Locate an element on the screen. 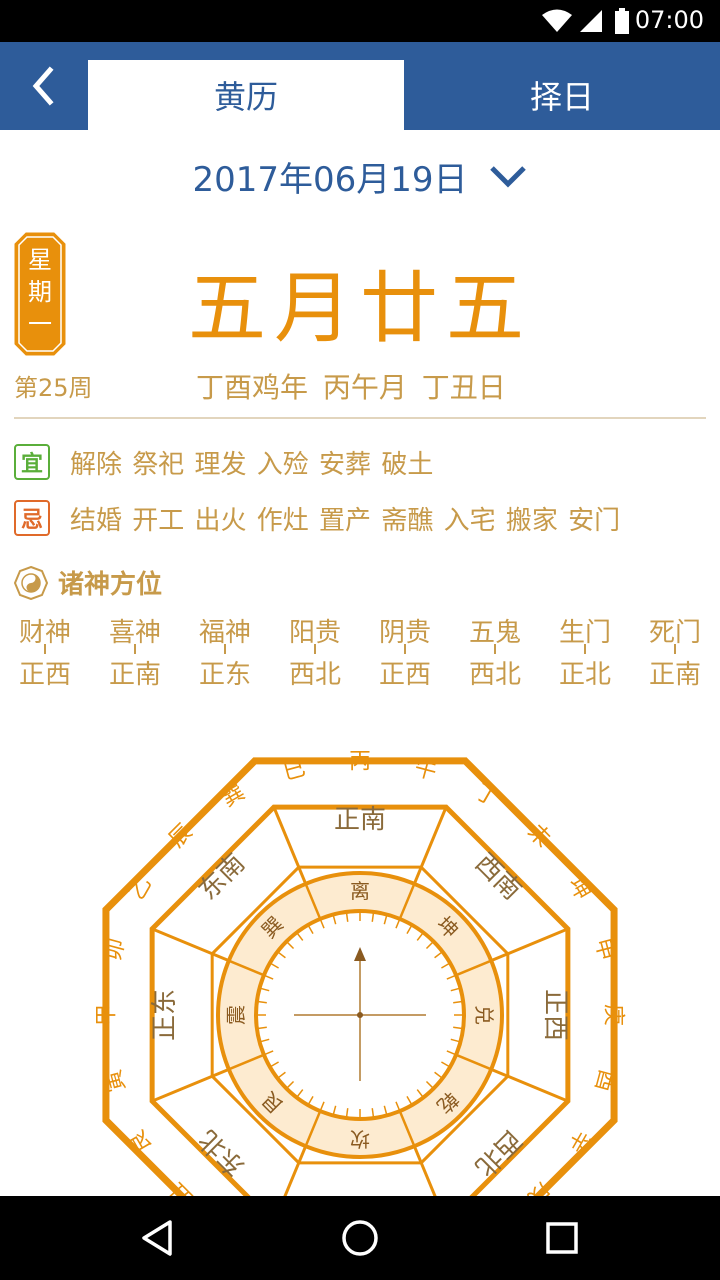 This screenshot has height=1280, width=720. direction-label: 正东 is located at coordinates (165, 1015).